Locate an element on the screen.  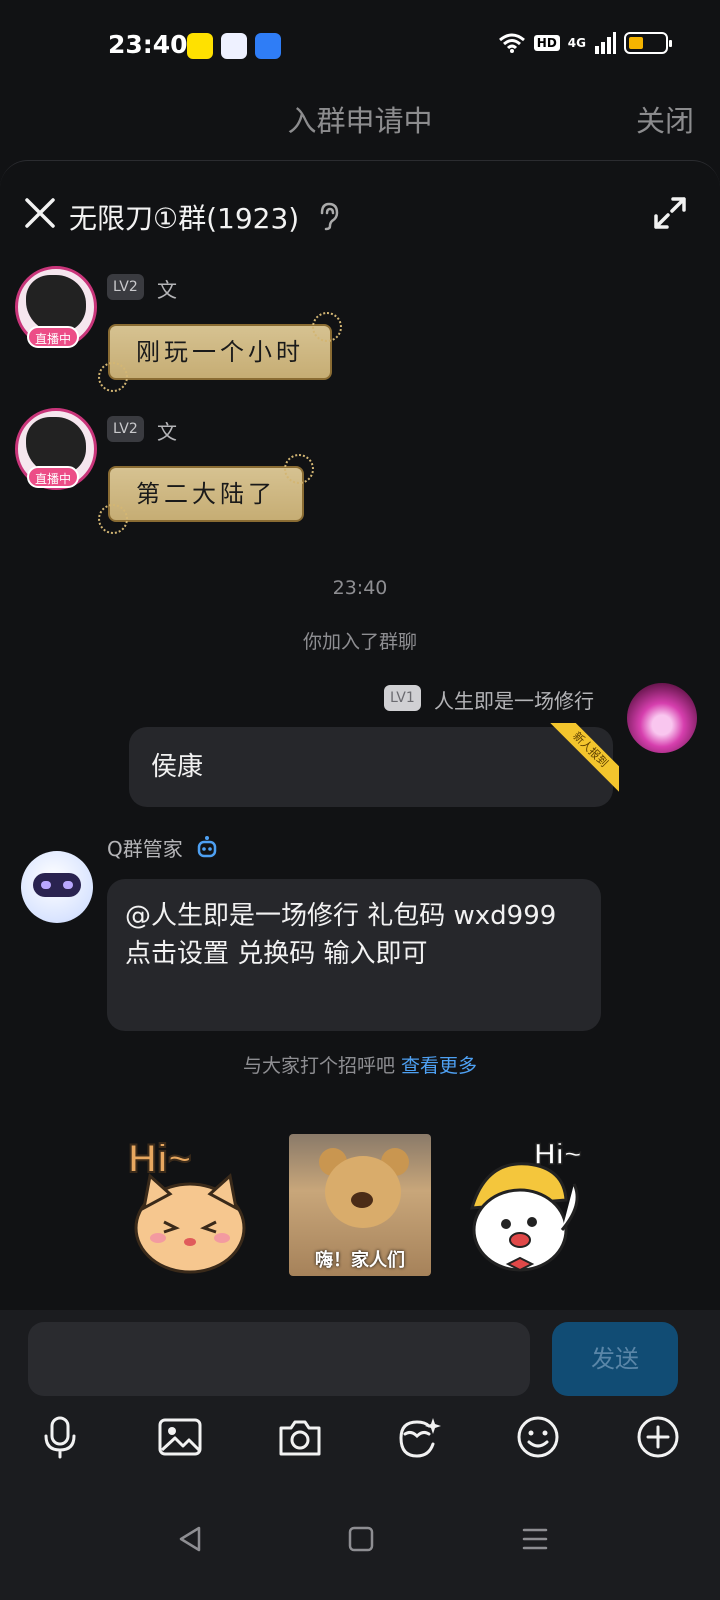
status-bar: 23:40 HD 4G is located at coordinates (360, 46).